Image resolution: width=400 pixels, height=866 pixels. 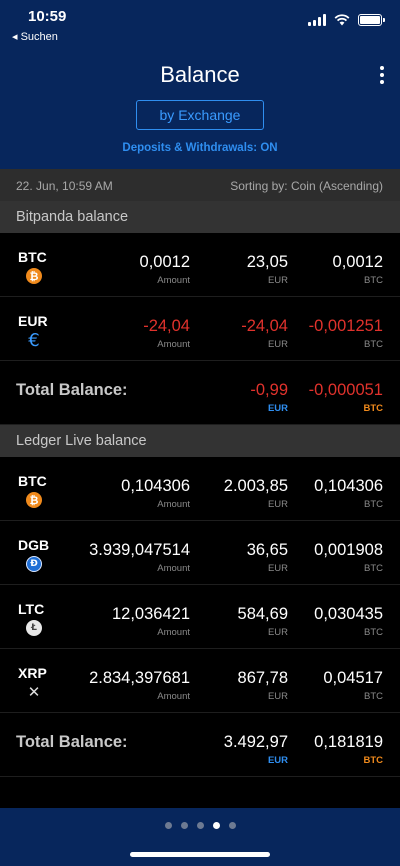 I want to click on btc-cell: 0,04517 BTC, so click(x=353, y=685).